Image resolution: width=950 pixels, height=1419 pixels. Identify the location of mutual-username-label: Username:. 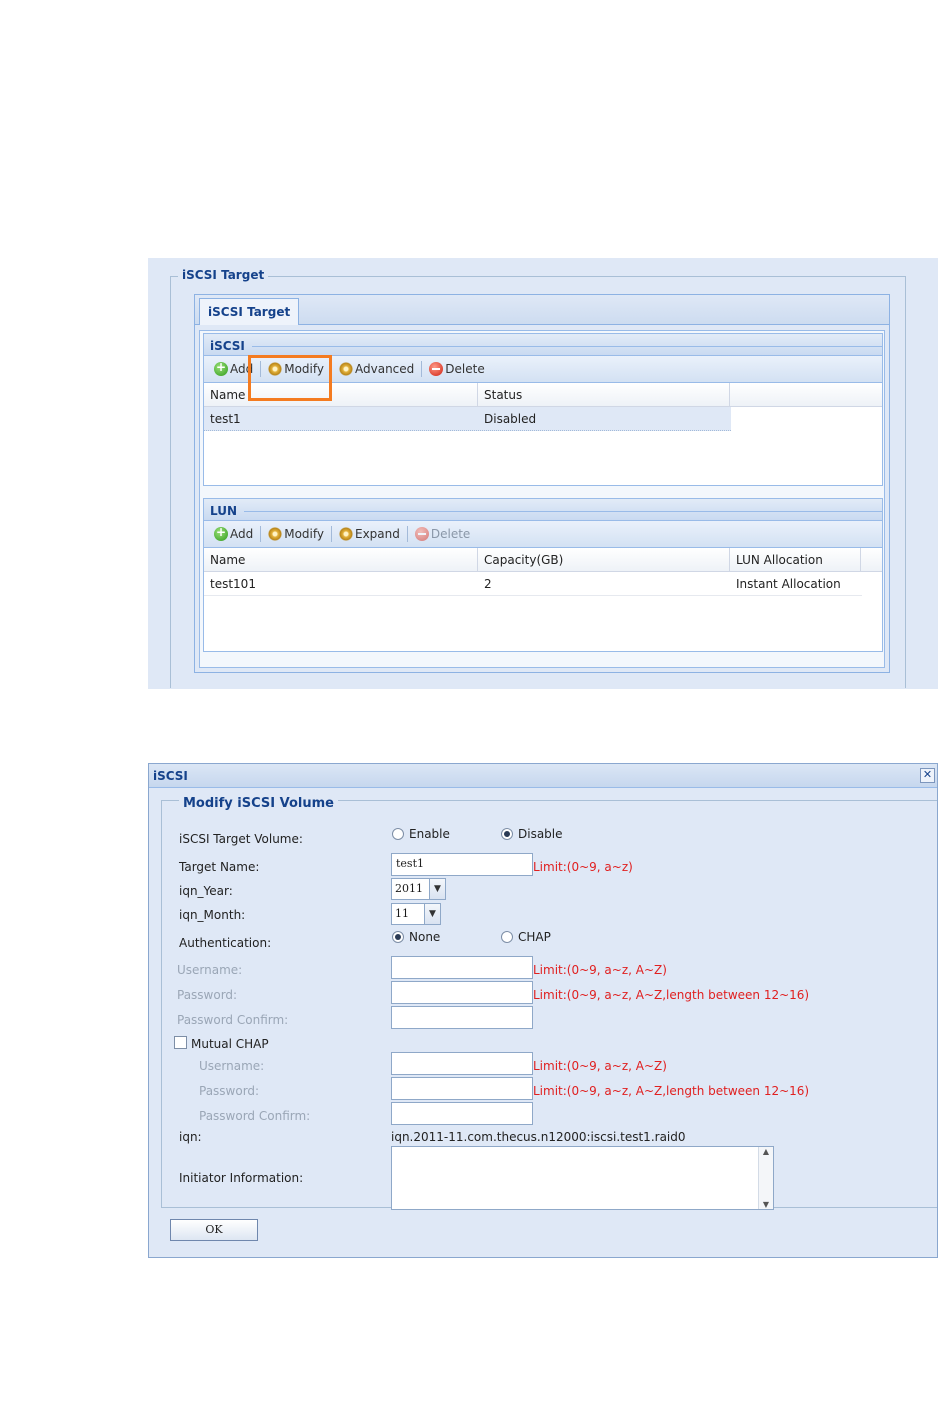
(232, 1066).